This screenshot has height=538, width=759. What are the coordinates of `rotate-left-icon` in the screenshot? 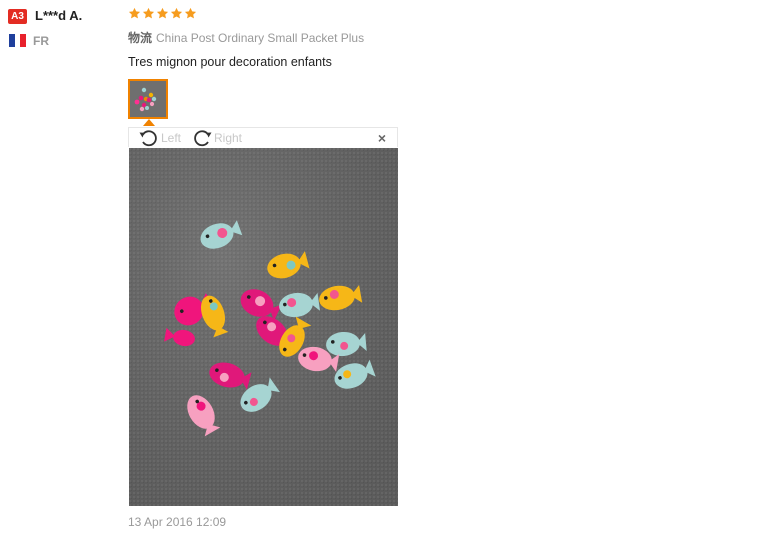 It's located at (148, 138).